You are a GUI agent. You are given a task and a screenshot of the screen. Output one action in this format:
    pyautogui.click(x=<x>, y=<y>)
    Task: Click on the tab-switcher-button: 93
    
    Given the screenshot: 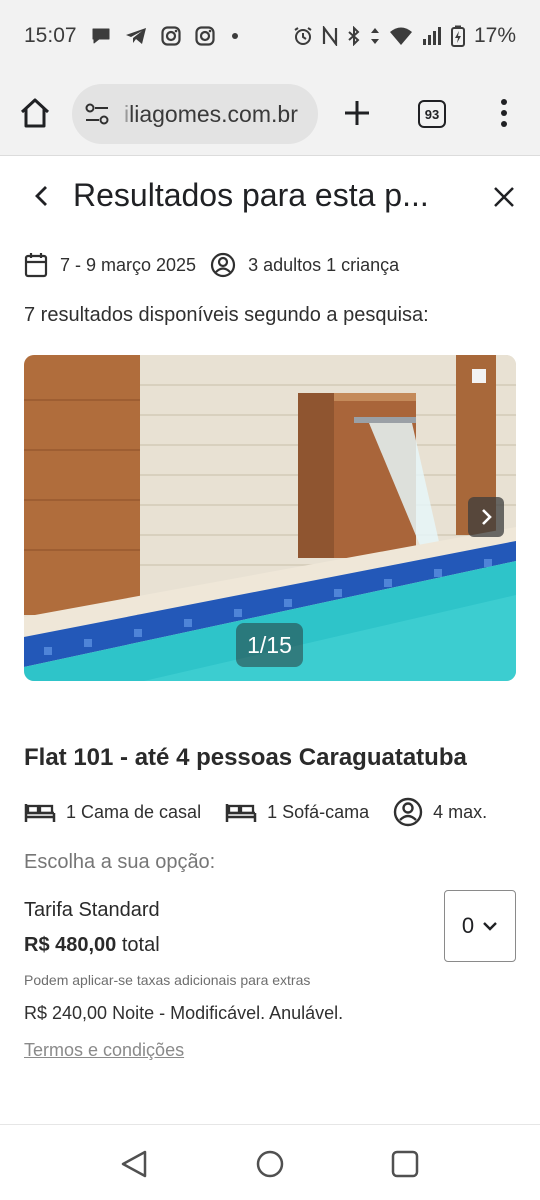 What is the action you would take?
    pyautogui.click(x=432, y=114)
    